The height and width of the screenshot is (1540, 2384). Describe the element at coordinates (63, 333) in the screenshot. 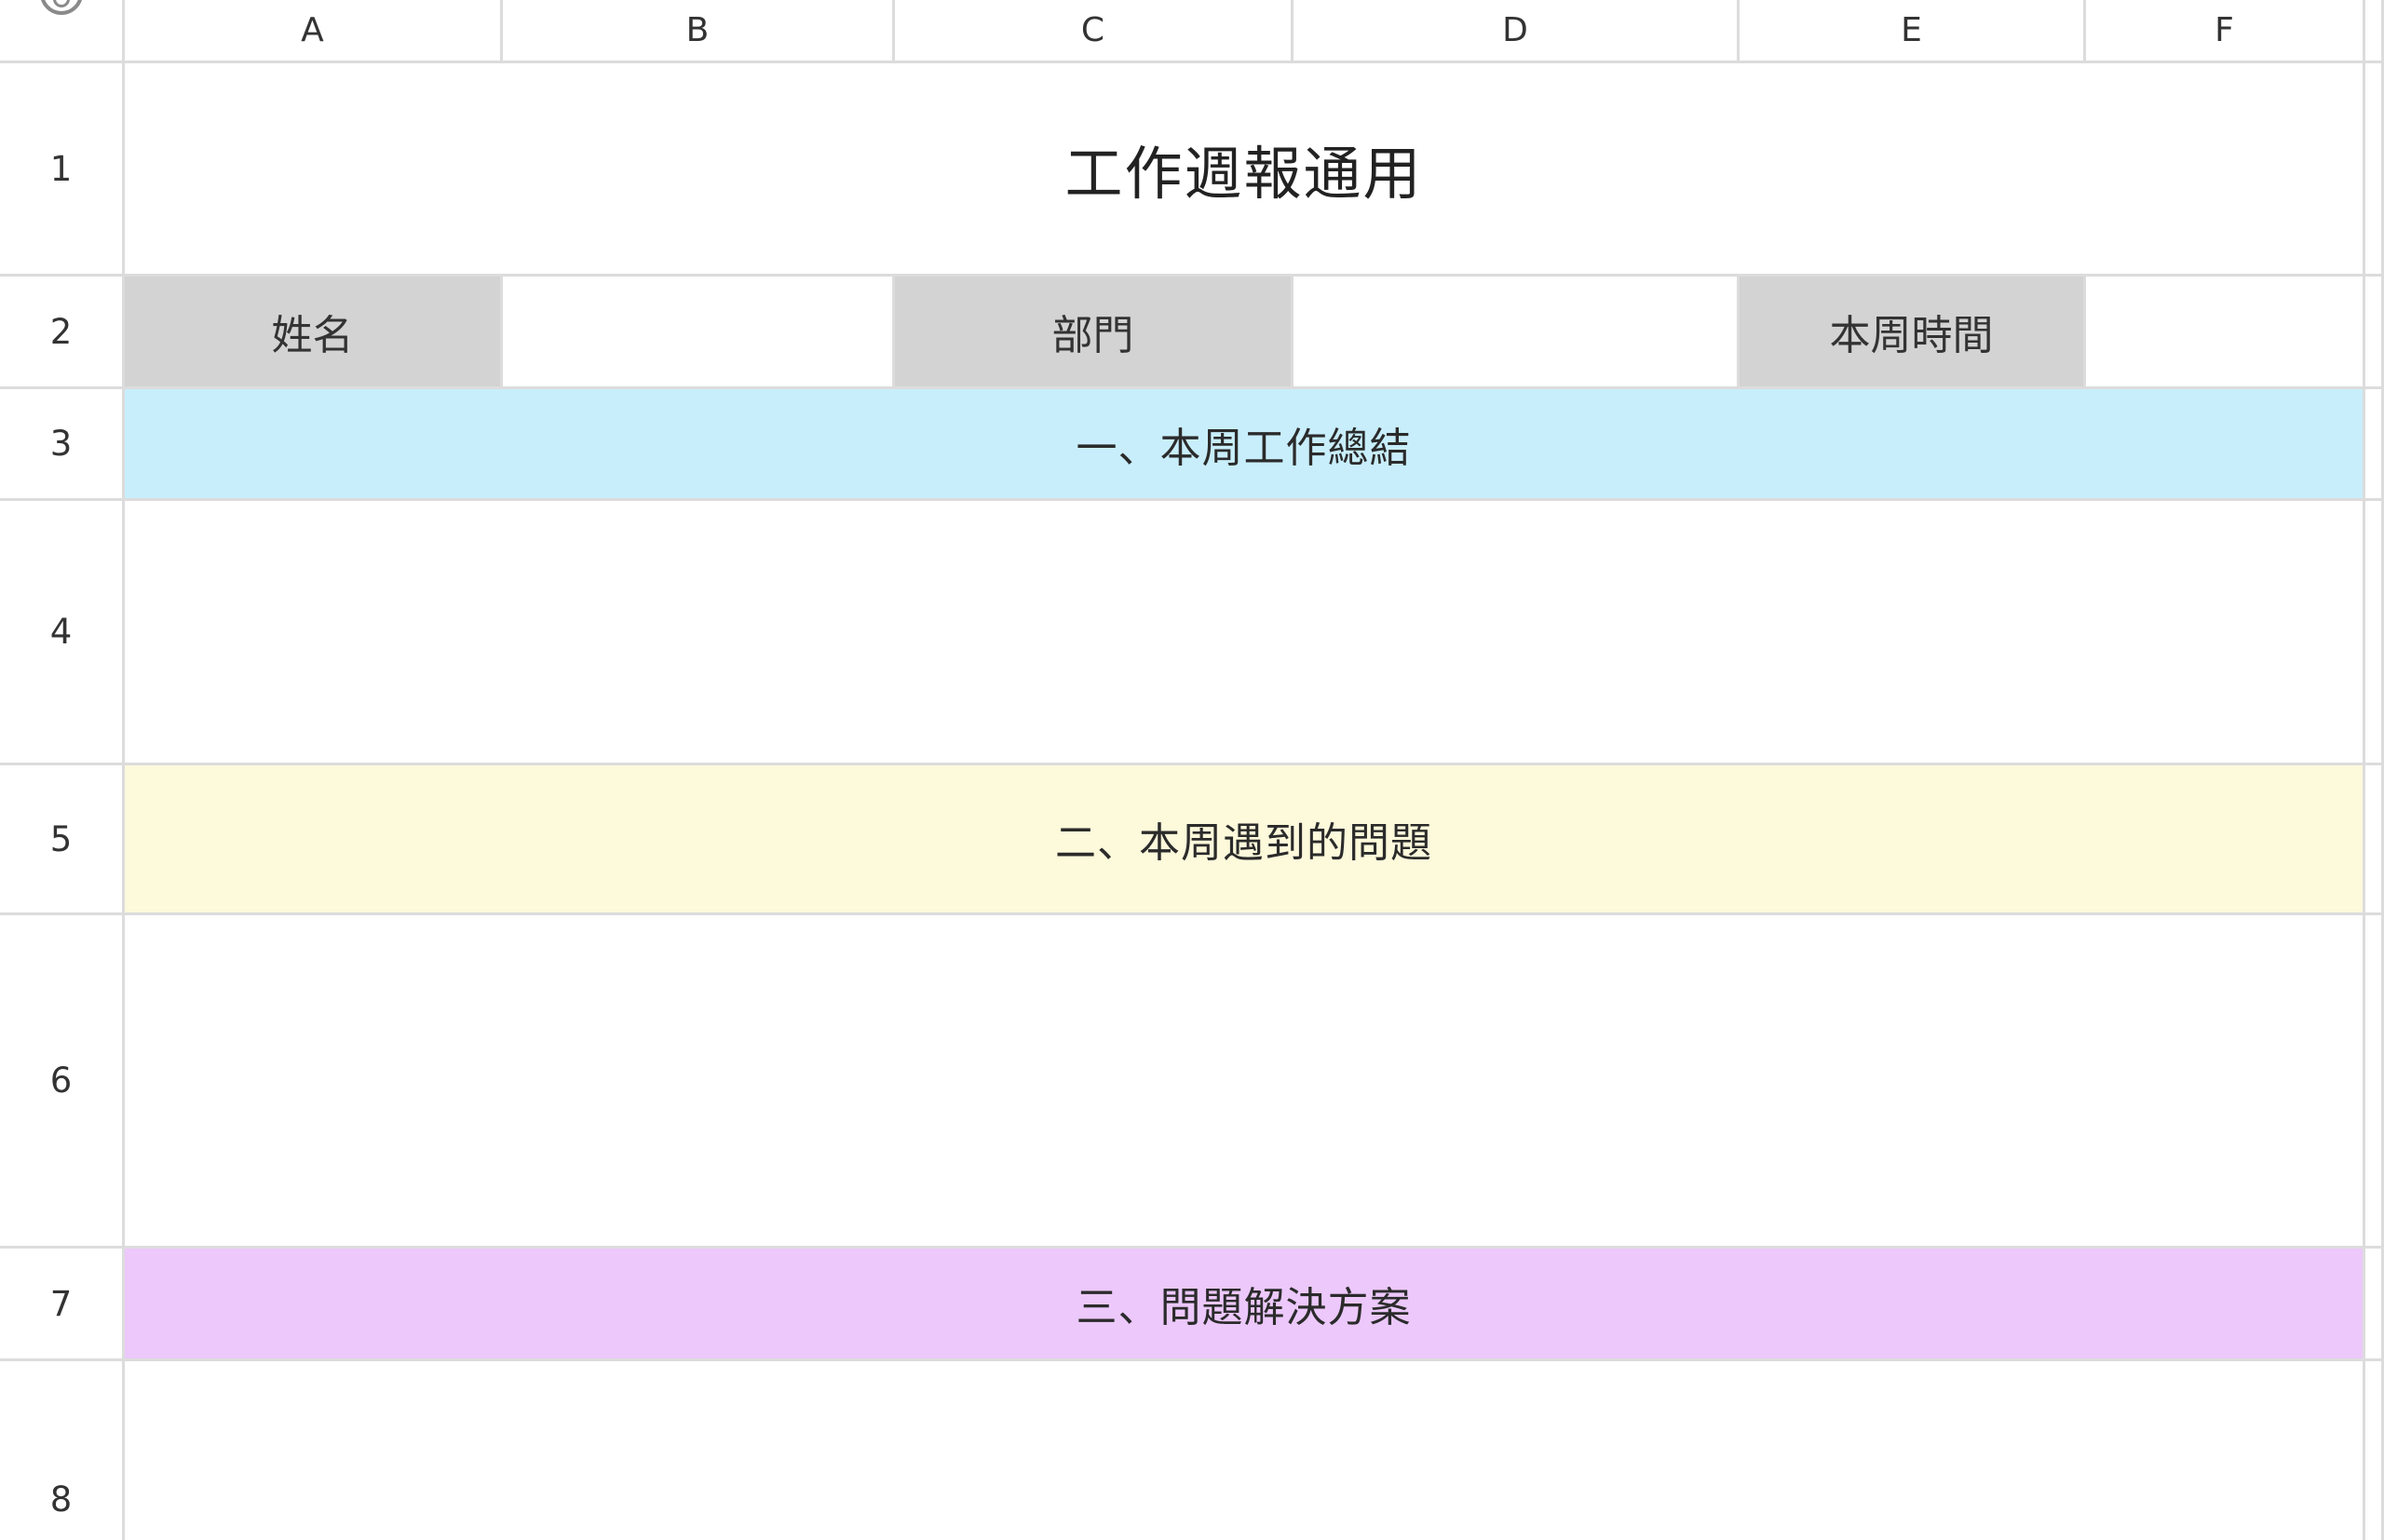

I see `row-header-2: 2` at that location.